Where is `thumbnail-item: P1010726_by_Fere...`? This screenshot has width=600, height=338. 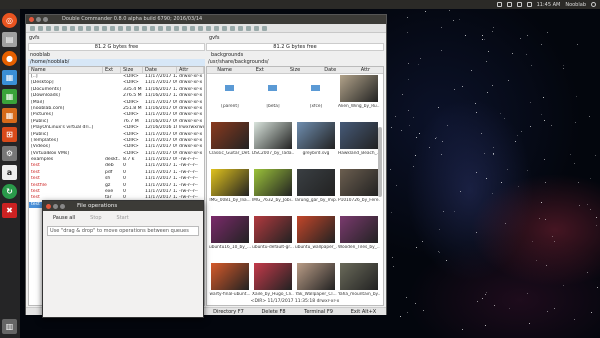
thumbnail-item: P1010726_by_Fere... is located at coordinates (359, 187).